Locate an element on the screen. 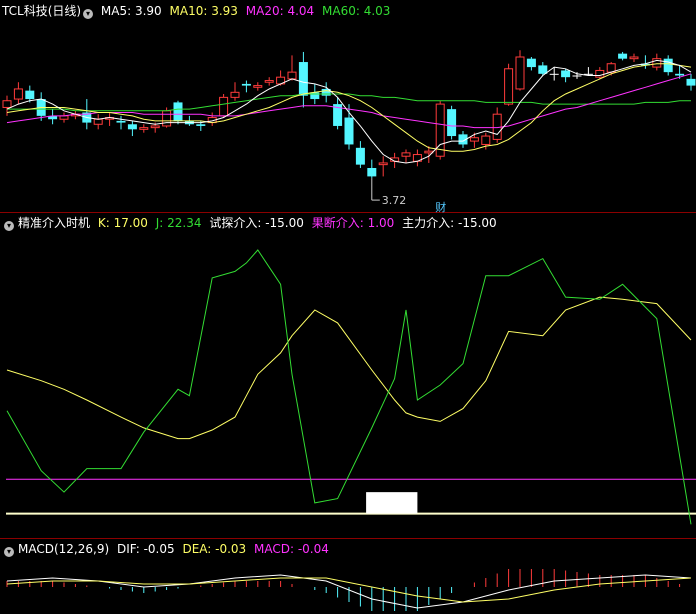 This screenshot has width=696, height=614. event-marker: 财 is located at coordinates (440, 207).